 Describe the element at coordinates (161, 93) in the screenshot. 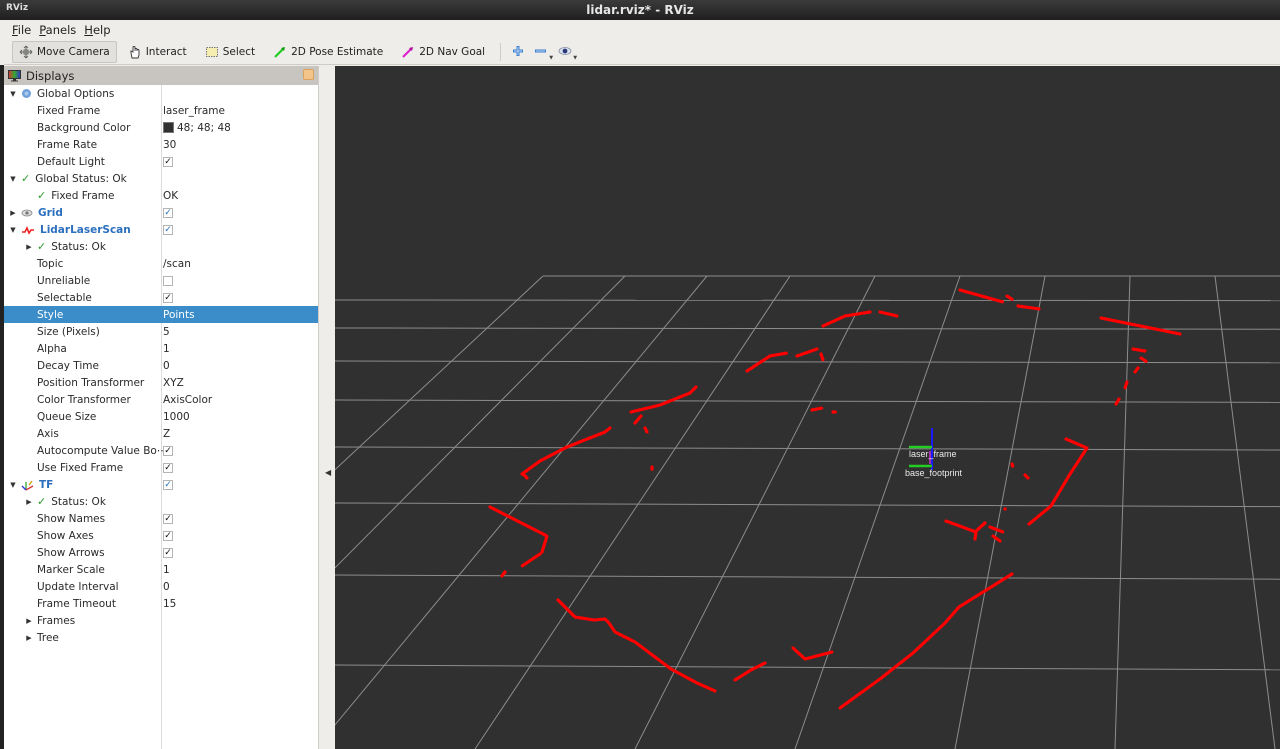

I see `display-row-global-options: ▼ Global Options` at that location.